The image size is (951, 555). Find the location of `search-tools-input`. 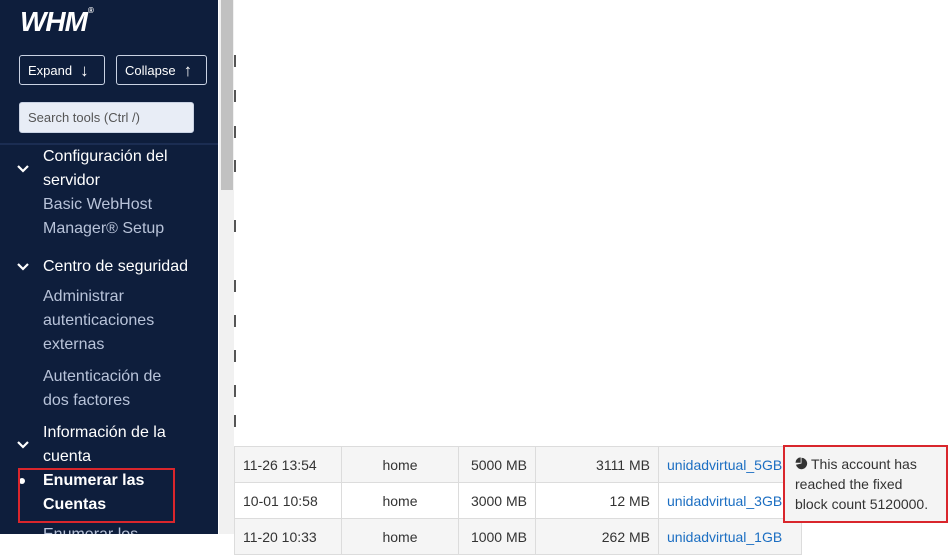

search-tools-input is located at coordinates (106, 117).